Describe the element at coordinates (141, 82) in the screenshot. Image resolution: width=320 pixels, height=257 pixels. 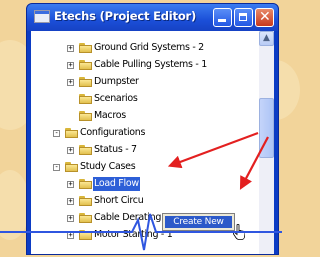
I see `tree-item: + Dumpster` at that location.